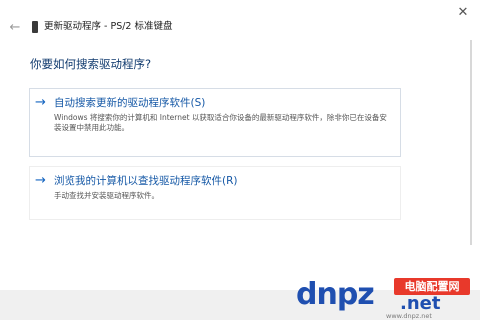  Describe the element at coordinates (35, 27) in the screenshot. I see `device-icon` at that location.